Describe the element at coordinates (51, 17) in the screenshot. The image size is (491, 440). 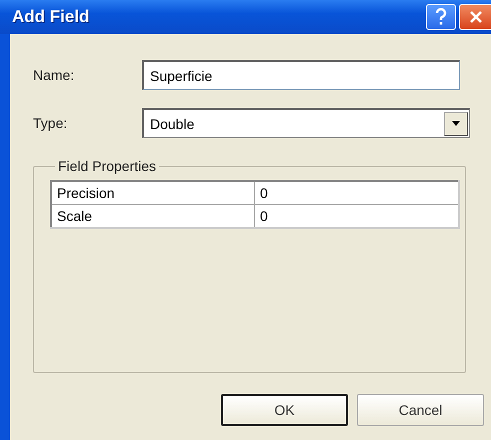
I see `window-title: Add Field` at that location.